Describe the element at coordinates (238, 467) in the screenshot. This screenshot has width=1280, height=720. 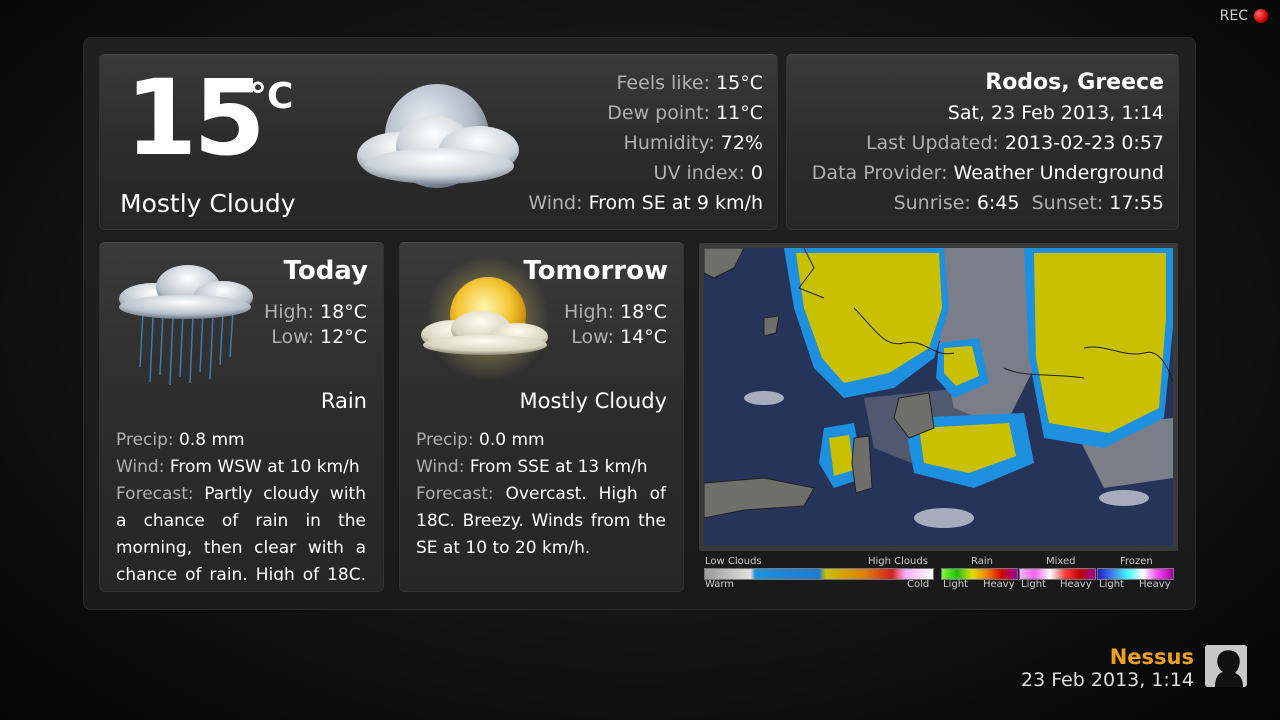
I see `today-wind: Wind: From WSW at 10 km/h` at that location.